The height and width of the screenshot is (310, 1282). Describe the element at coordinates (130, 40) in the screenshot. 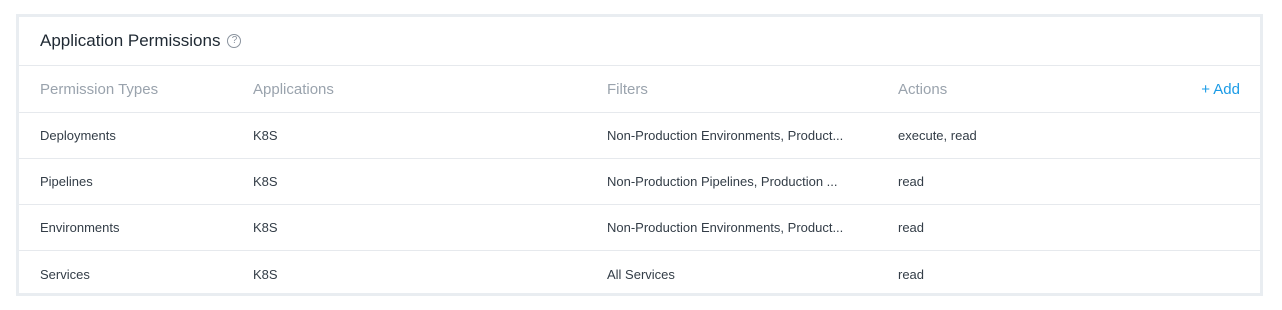

I see `panel-title: Application Permissions` at that location.